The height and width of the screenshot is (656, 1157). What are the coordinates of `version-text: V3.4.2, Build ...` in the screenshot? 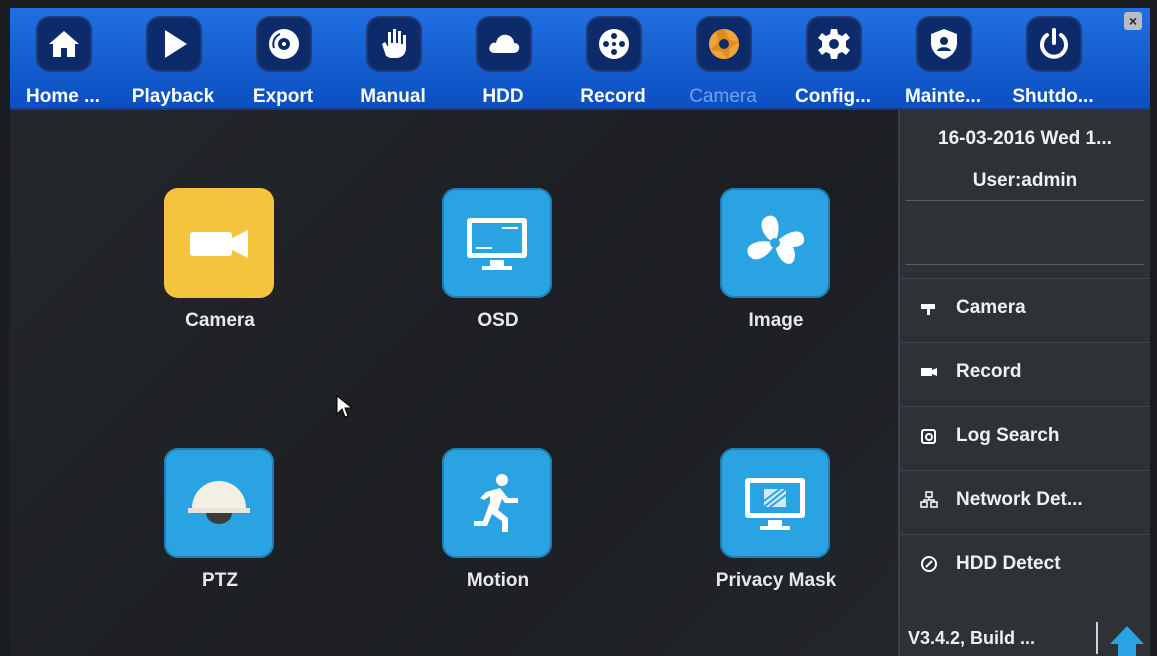 It's located at (972, 638).